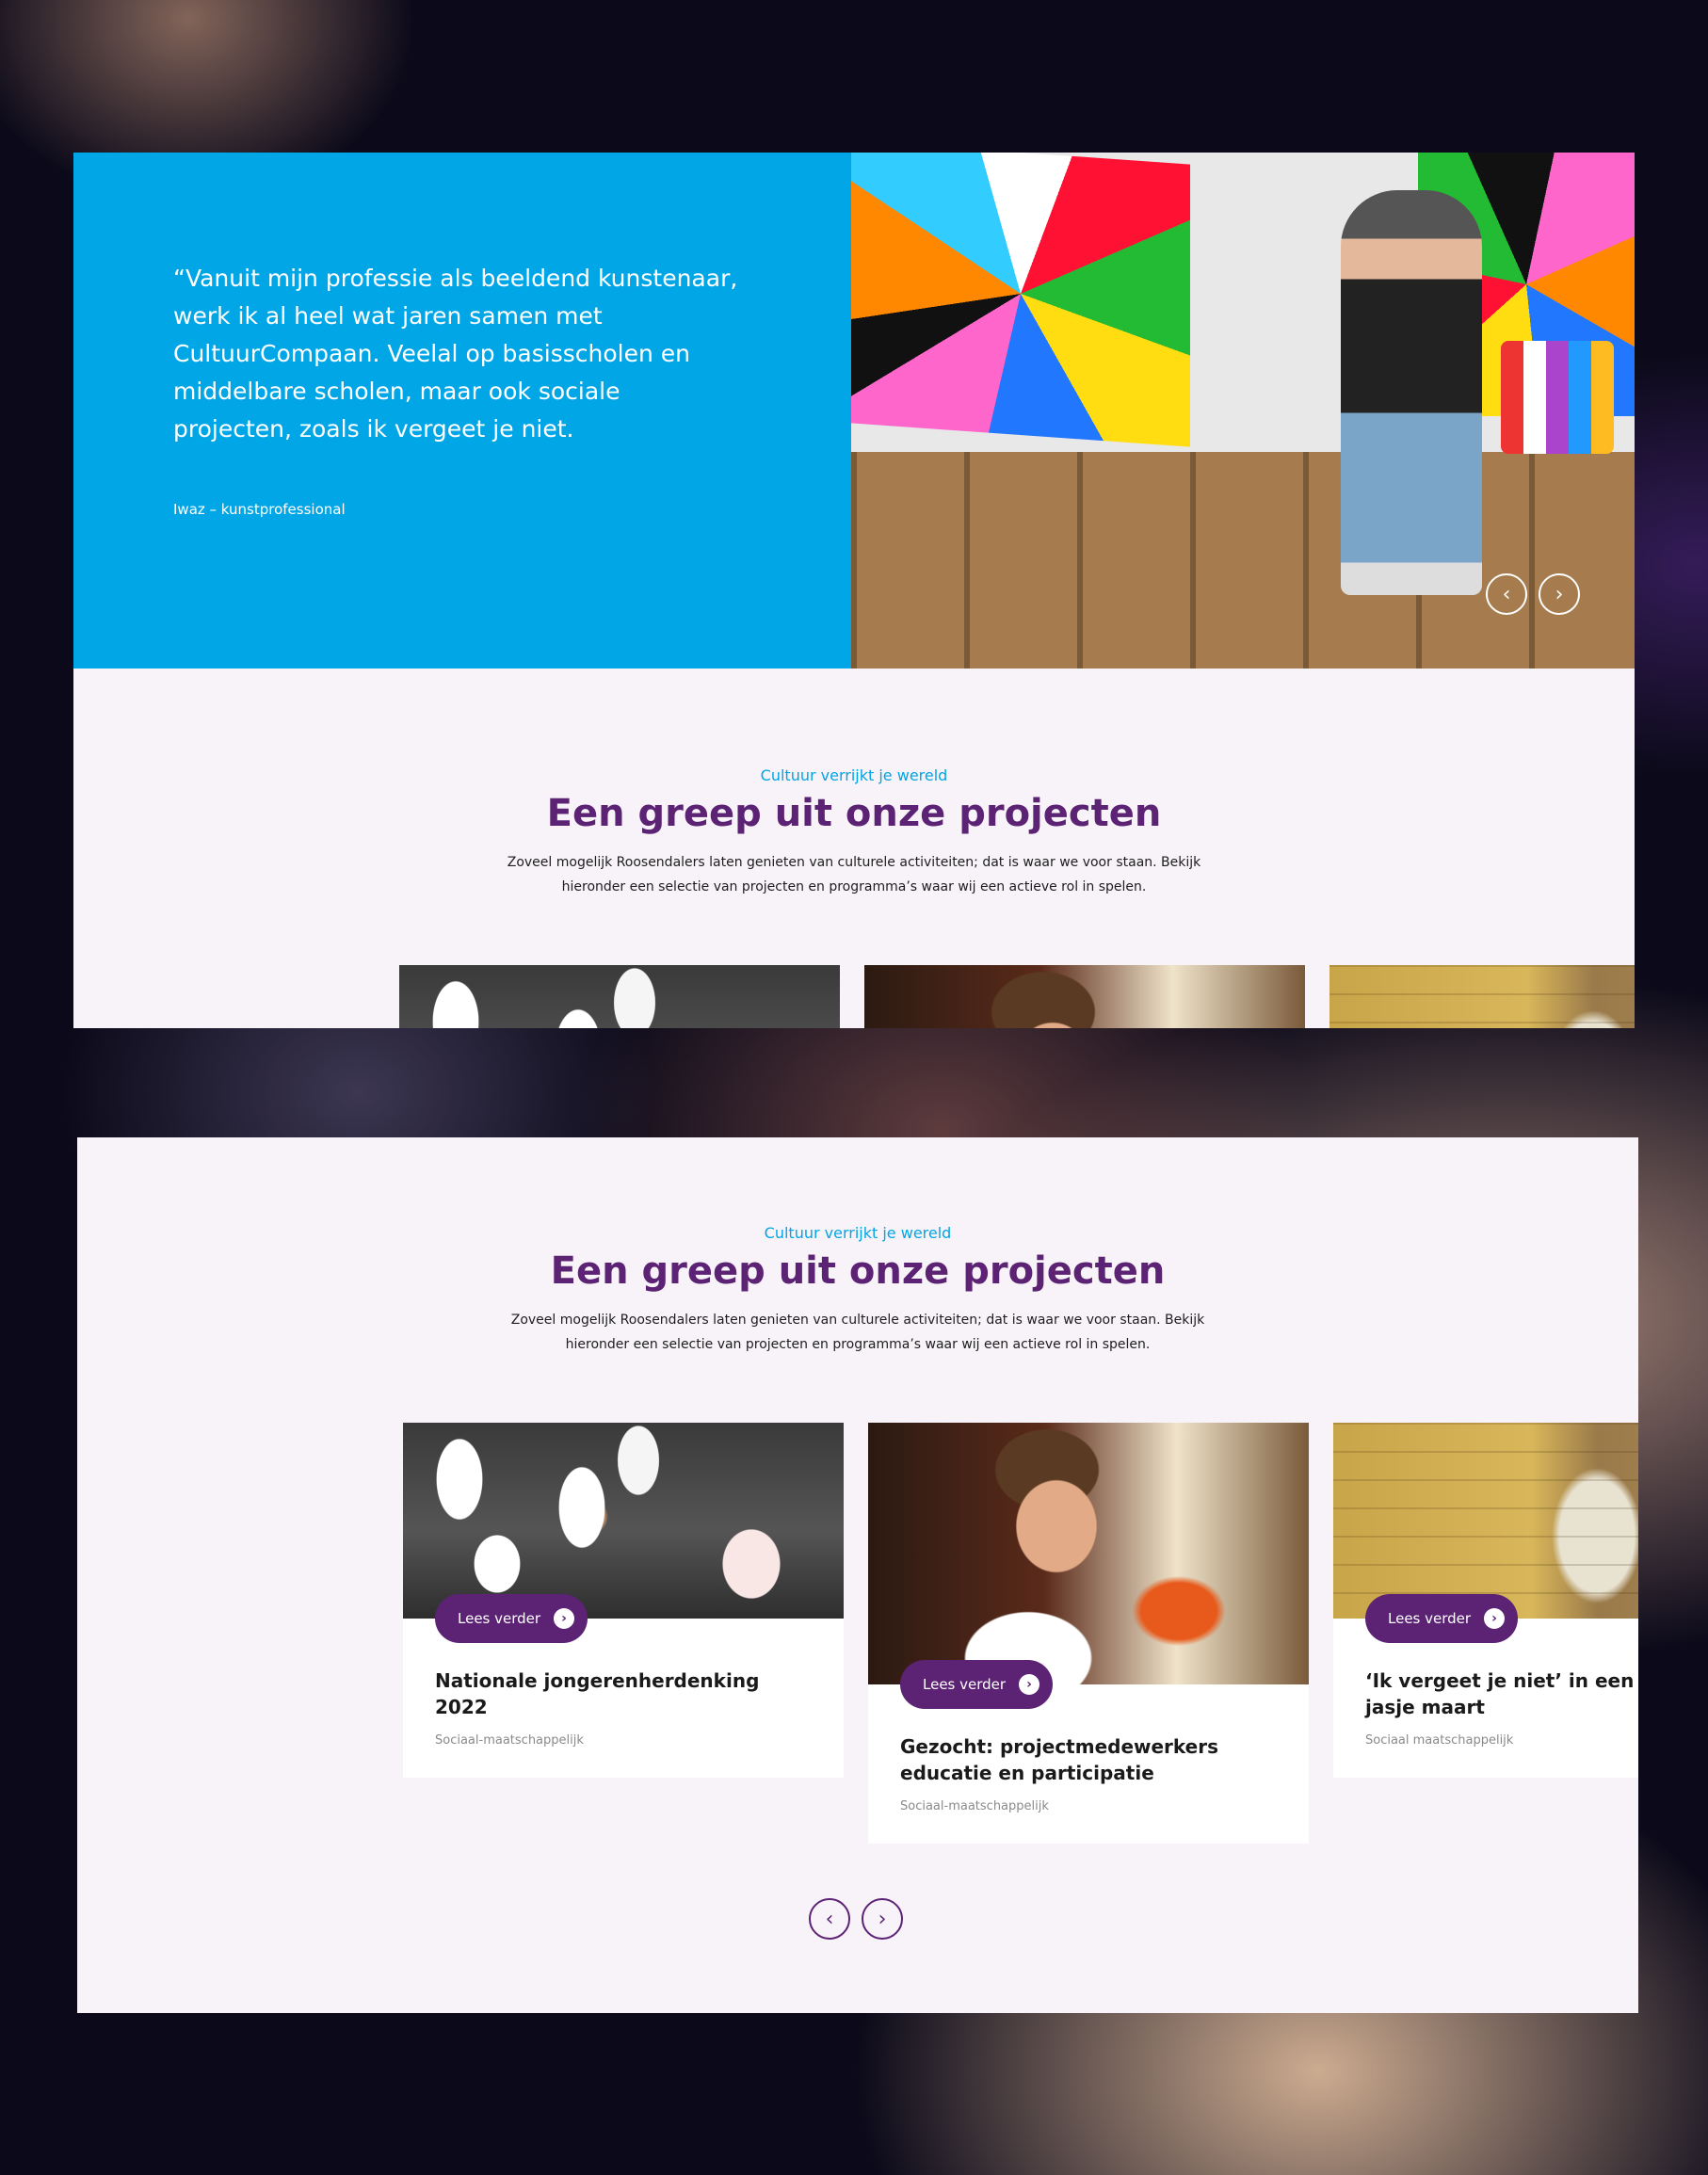 The height and width of the screenshot is (2175, 1708). Describe the element at coordinates (1243, 411) in the screenshot. I see `artist-photo: ‹ ›` at that location.